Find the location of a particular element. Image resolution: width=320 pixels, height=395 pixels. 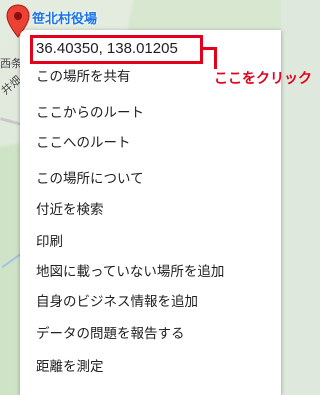

map-road is located at coordinates (11, 121).